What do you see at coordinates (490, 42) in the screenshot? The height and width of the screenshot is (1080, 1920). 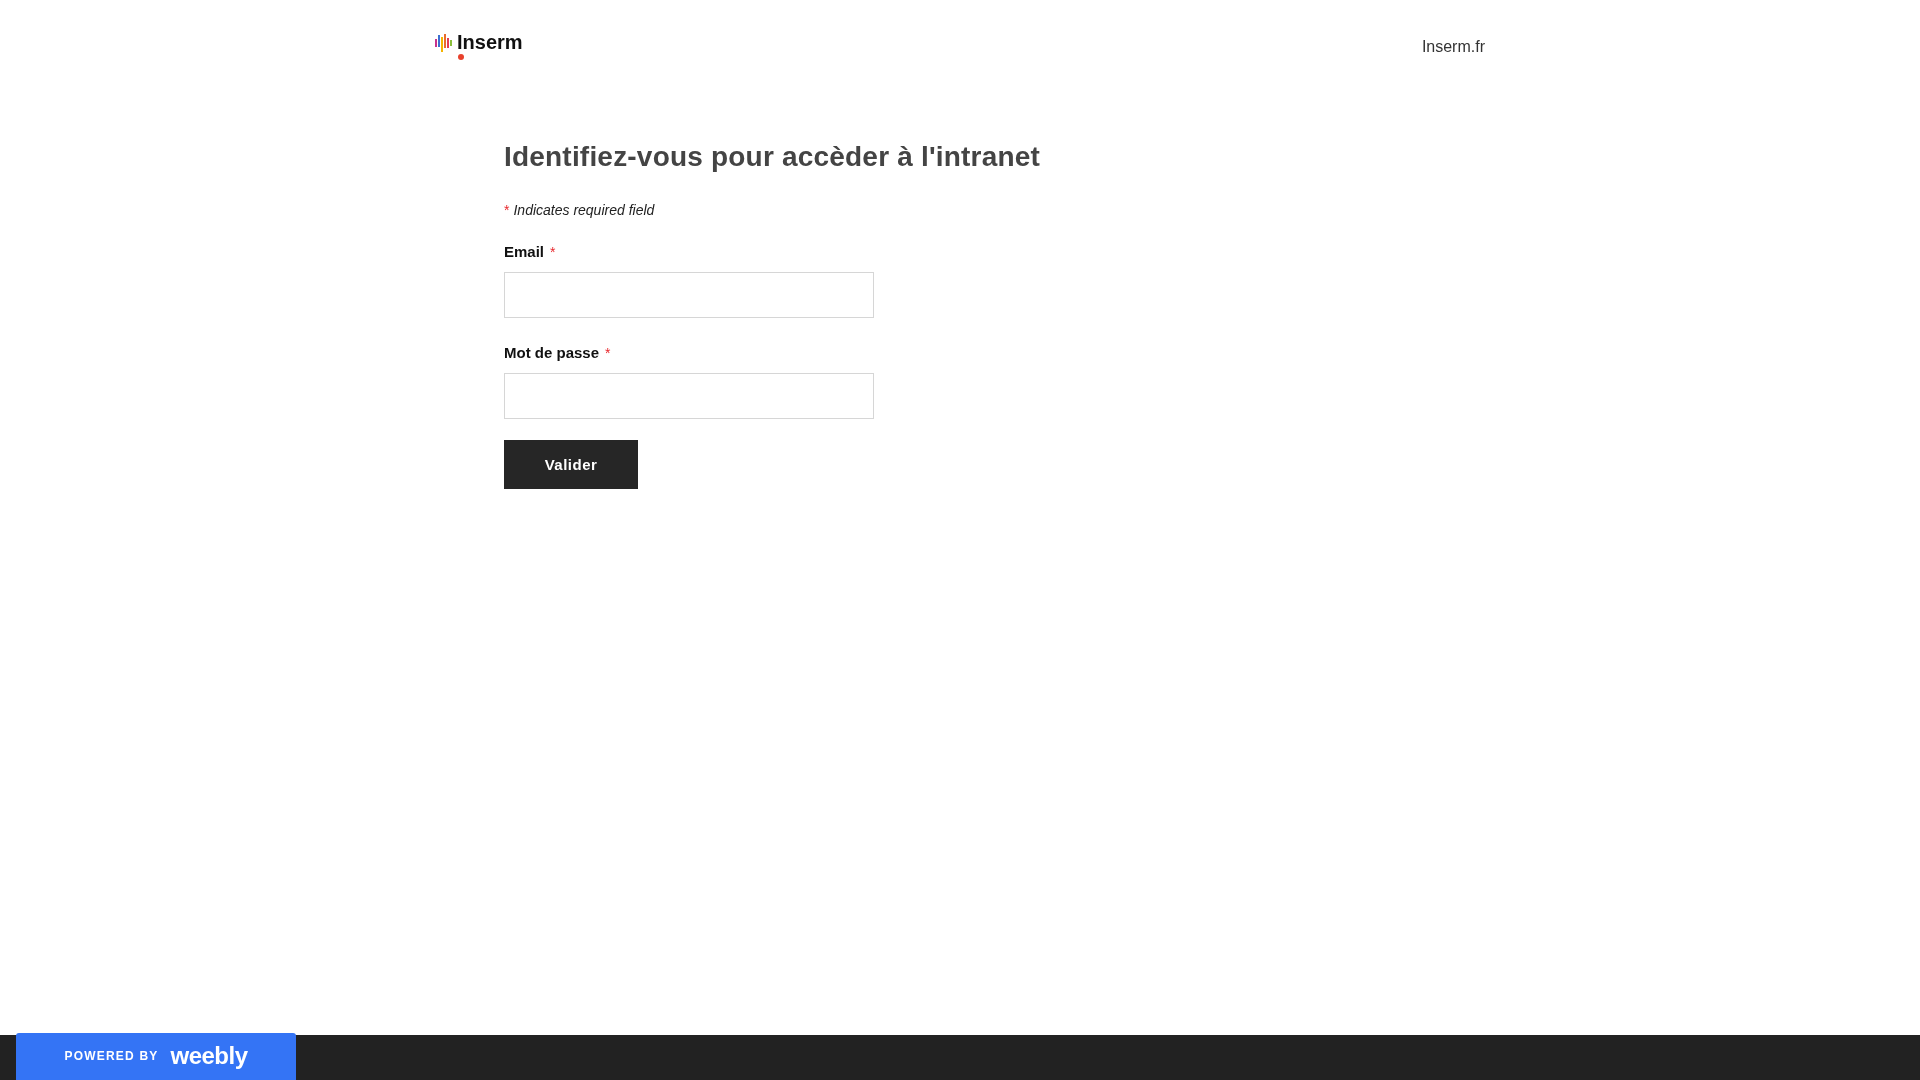 I see `logo-text: Inserm` at bounding box center [490, 42].